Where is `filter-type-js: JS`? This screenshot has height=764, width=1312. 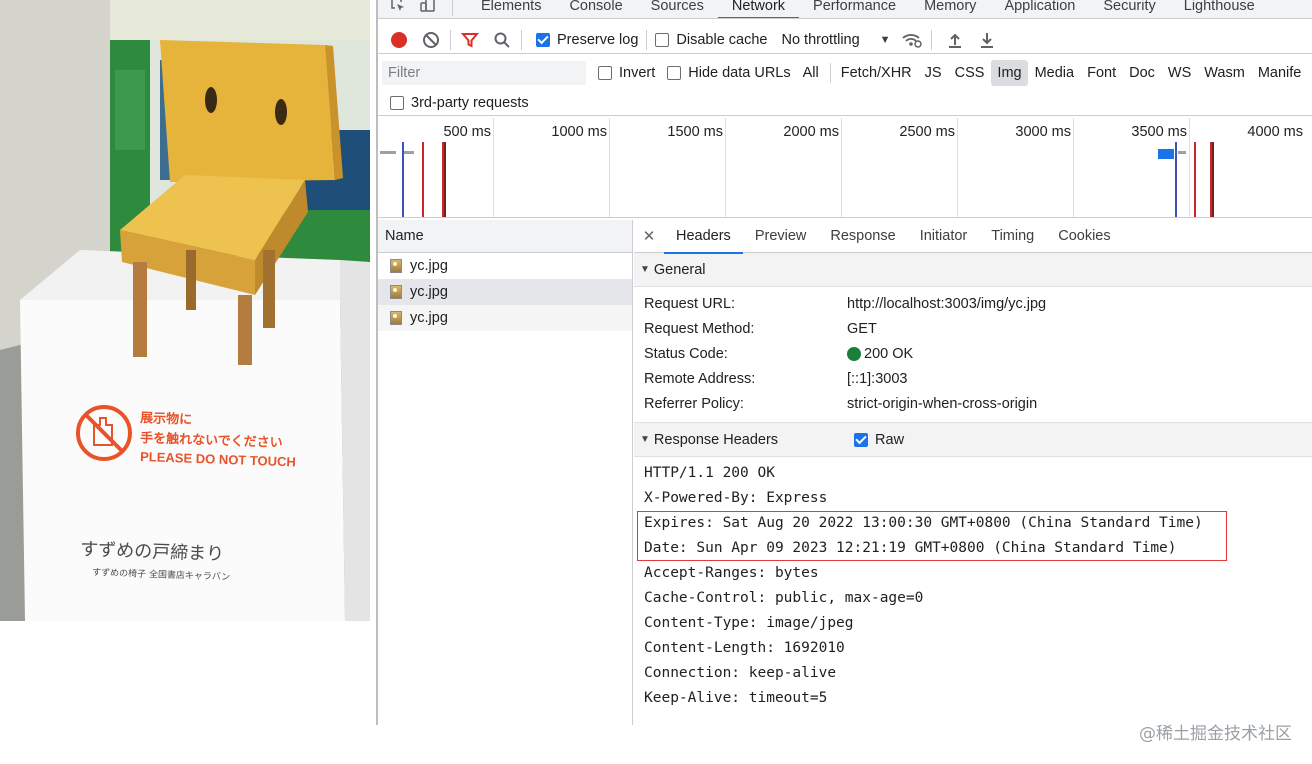
filter-type-js: JS is located at coordinates (933, 73).